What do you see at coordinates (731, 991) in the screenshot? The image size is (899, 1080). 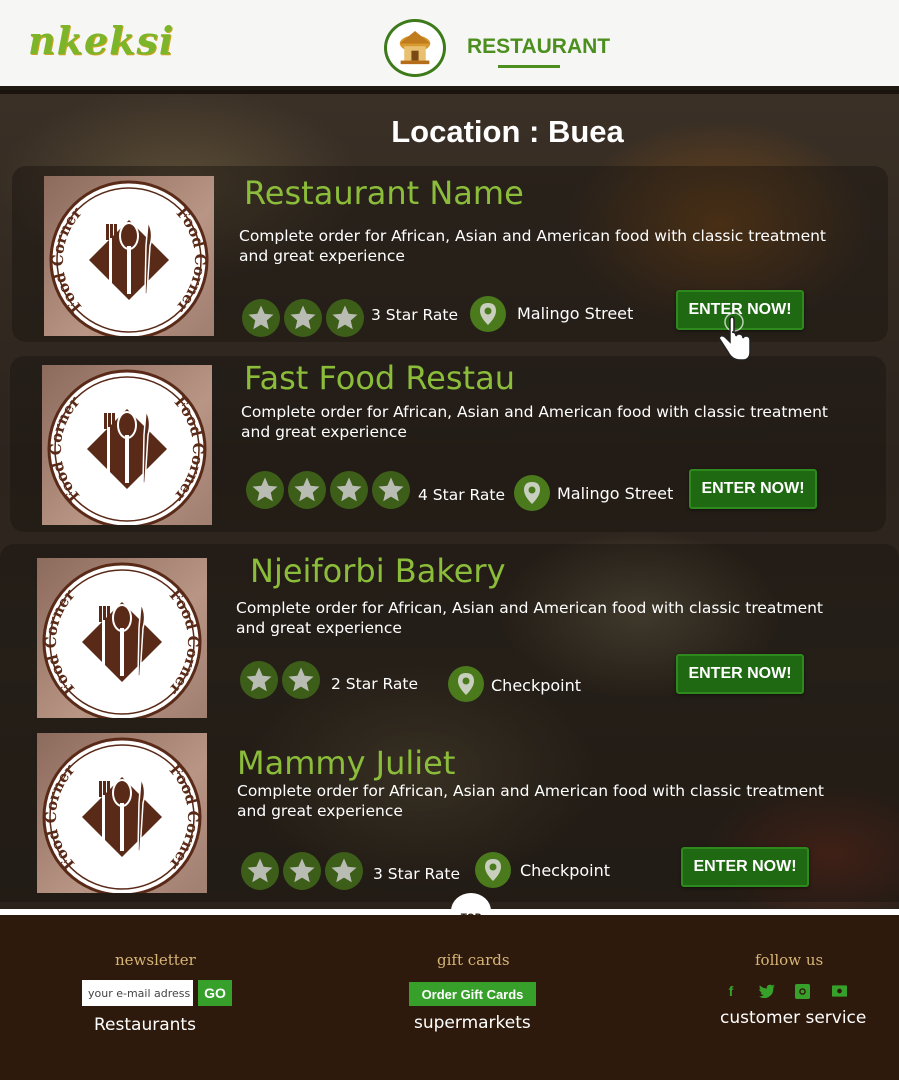 I see `facebook-icon: f` at bounding box center [731, 991].